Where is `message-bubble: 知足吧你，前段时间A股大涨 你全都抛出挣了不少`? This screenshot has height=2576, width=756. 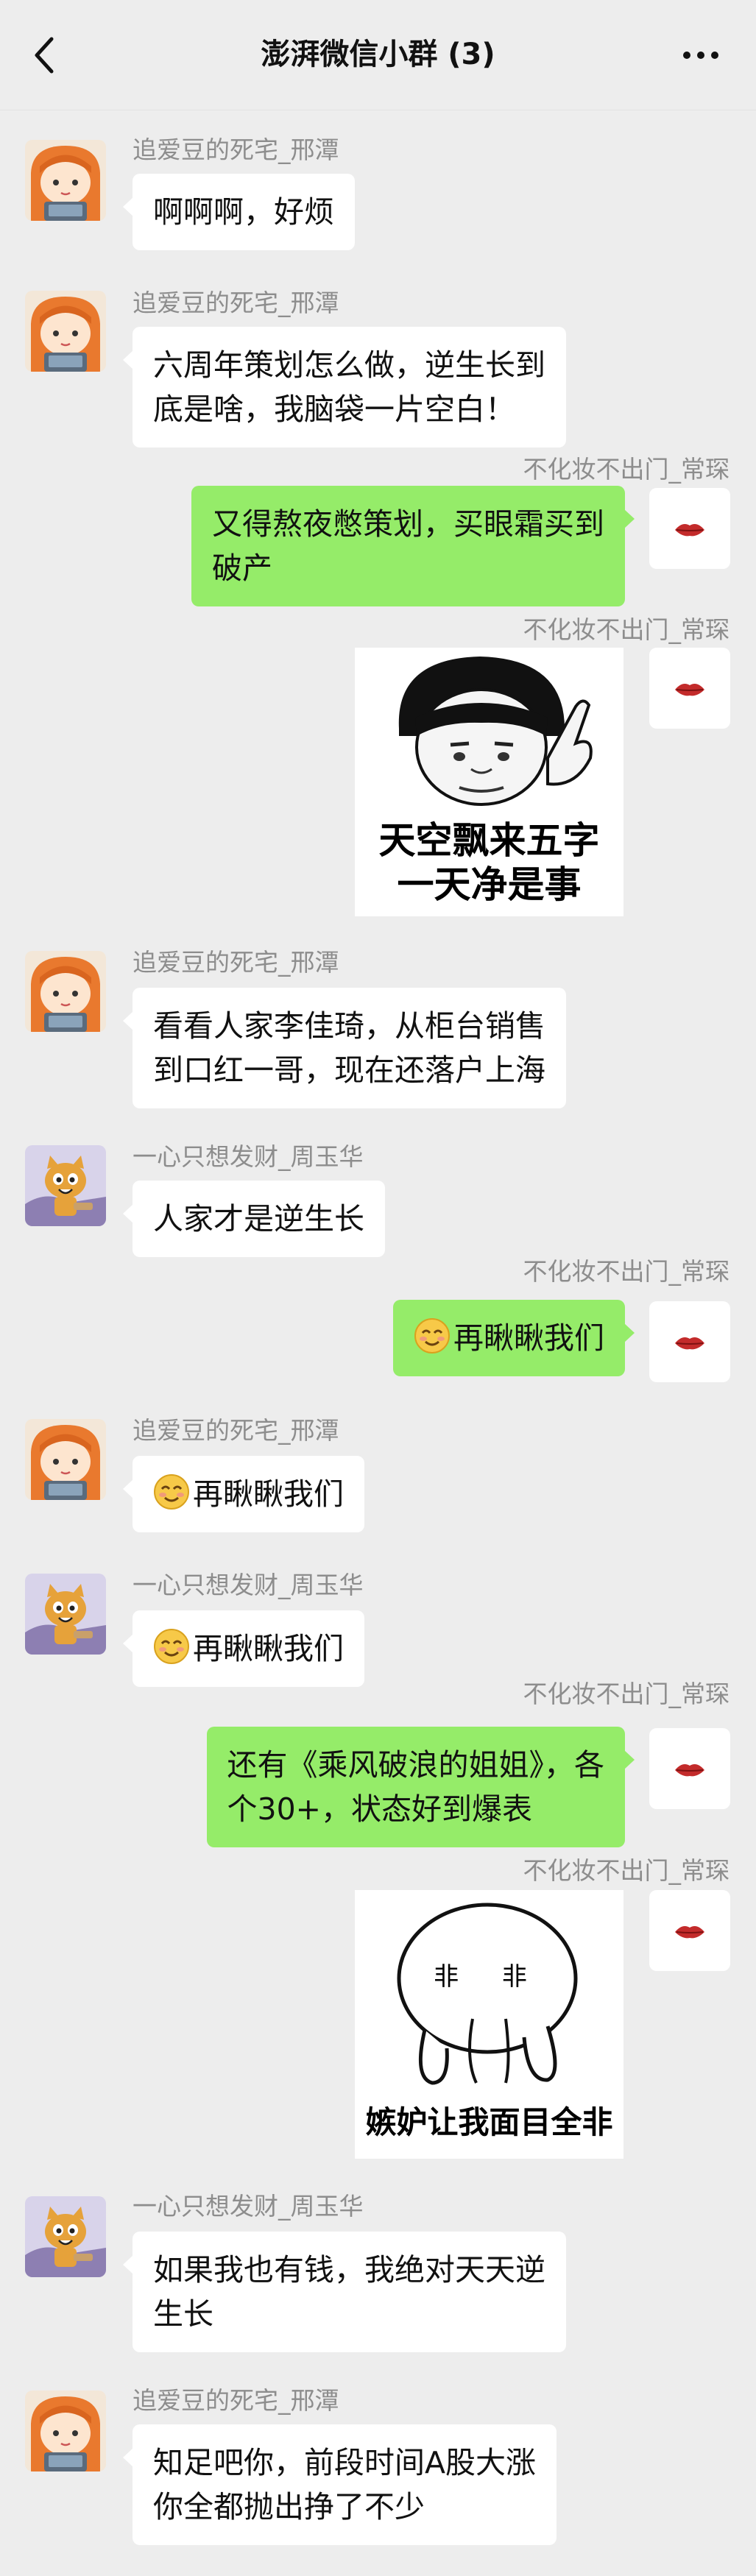
message-bubble: 知足吧你，前段时间A股大涨 你全都抛出挣了不少 is located at coordinates (339, 2484).